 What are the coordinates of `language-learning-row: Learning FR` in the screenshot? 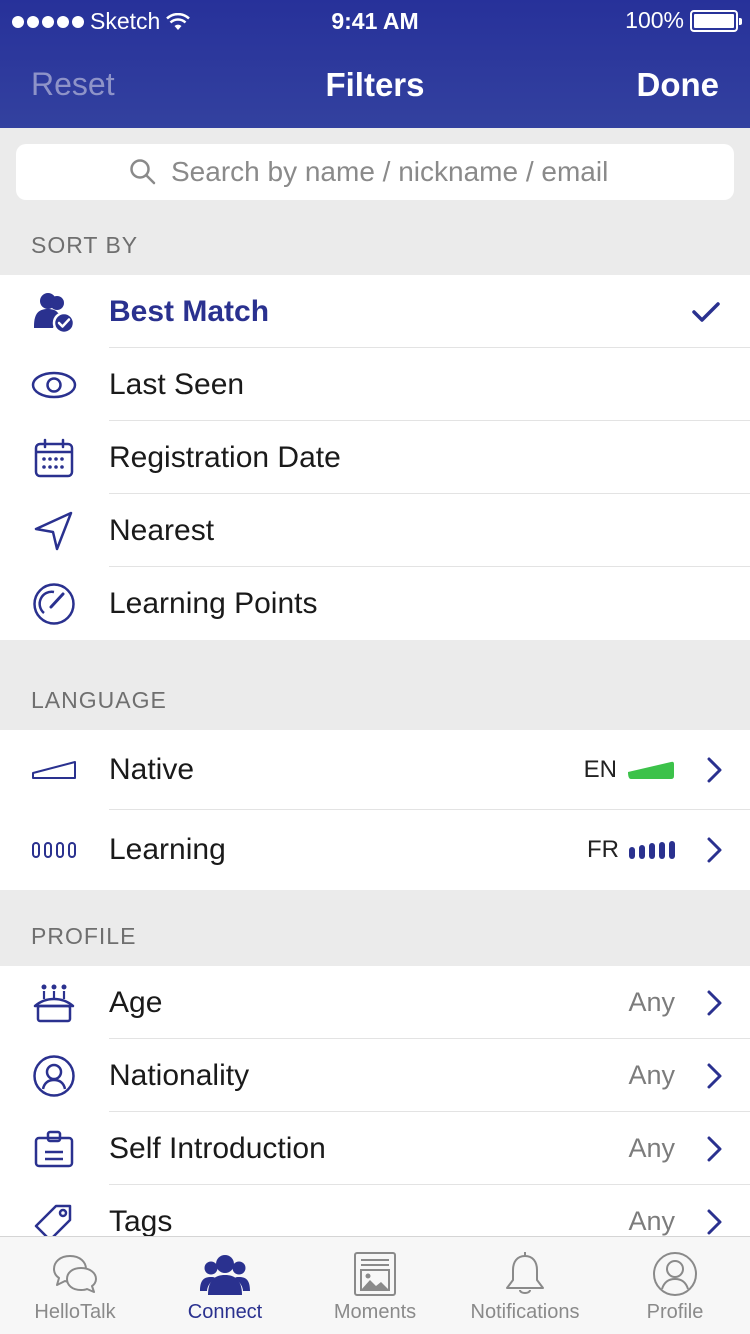 It's located at (375, 850).